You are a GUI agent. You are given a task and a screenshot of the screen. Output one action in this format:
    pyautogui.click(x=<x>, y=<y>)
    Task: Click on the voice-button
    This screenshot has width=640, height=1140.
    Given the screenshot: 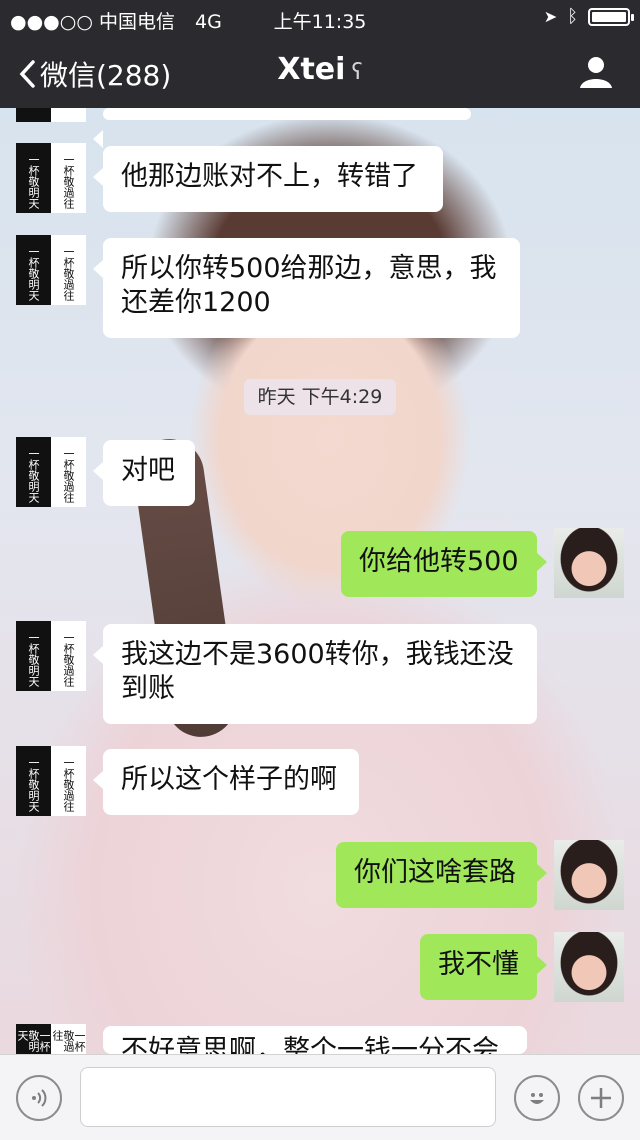 What is the action you would take?
    pyautogui.click(x=39, y=1098)
    